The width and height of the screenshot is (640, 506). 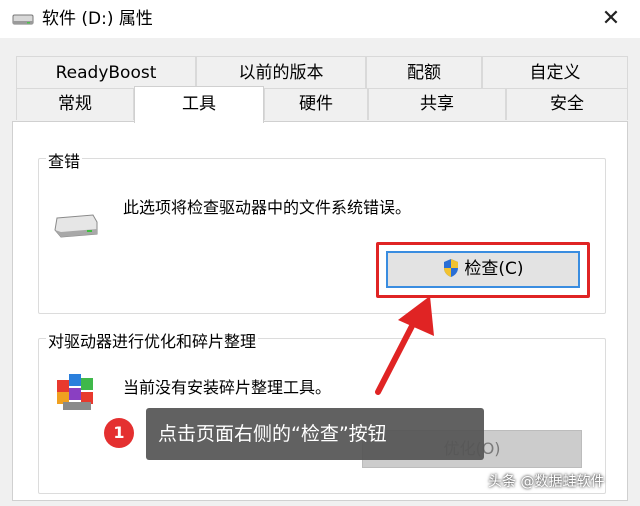 I want to click on close-button: ✕, so click(x=611, y=19).